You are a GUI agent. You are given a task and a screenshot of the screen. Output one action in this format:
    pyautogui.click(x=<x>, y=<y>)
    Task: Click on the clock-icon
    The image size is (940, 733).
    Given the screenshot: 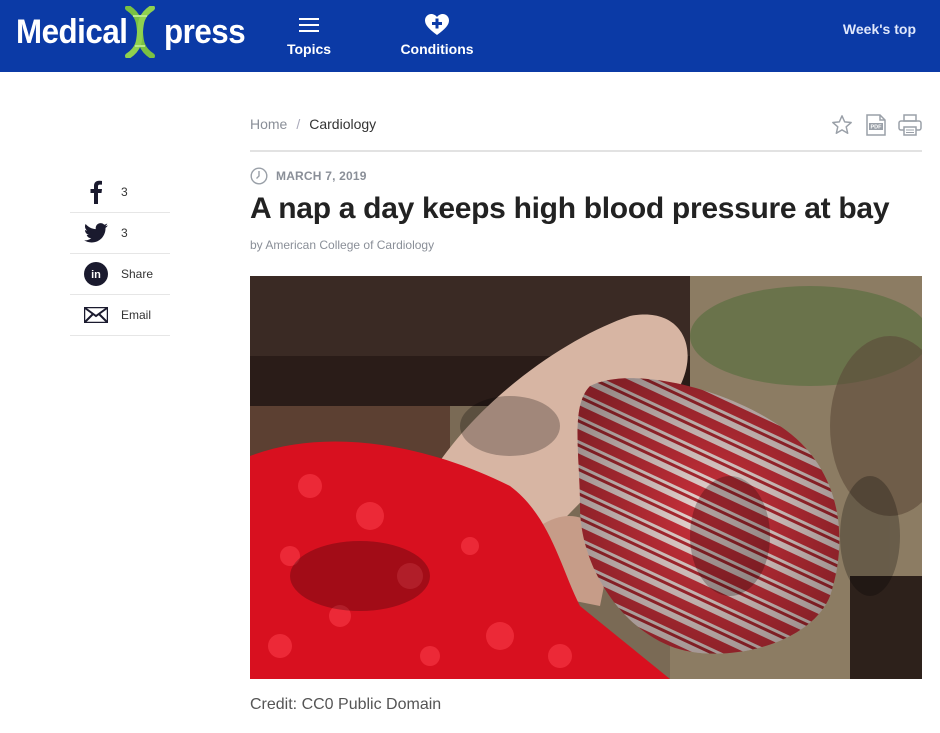 What is the action you would take?
    pyautogui.click(x=259, y=176)
    